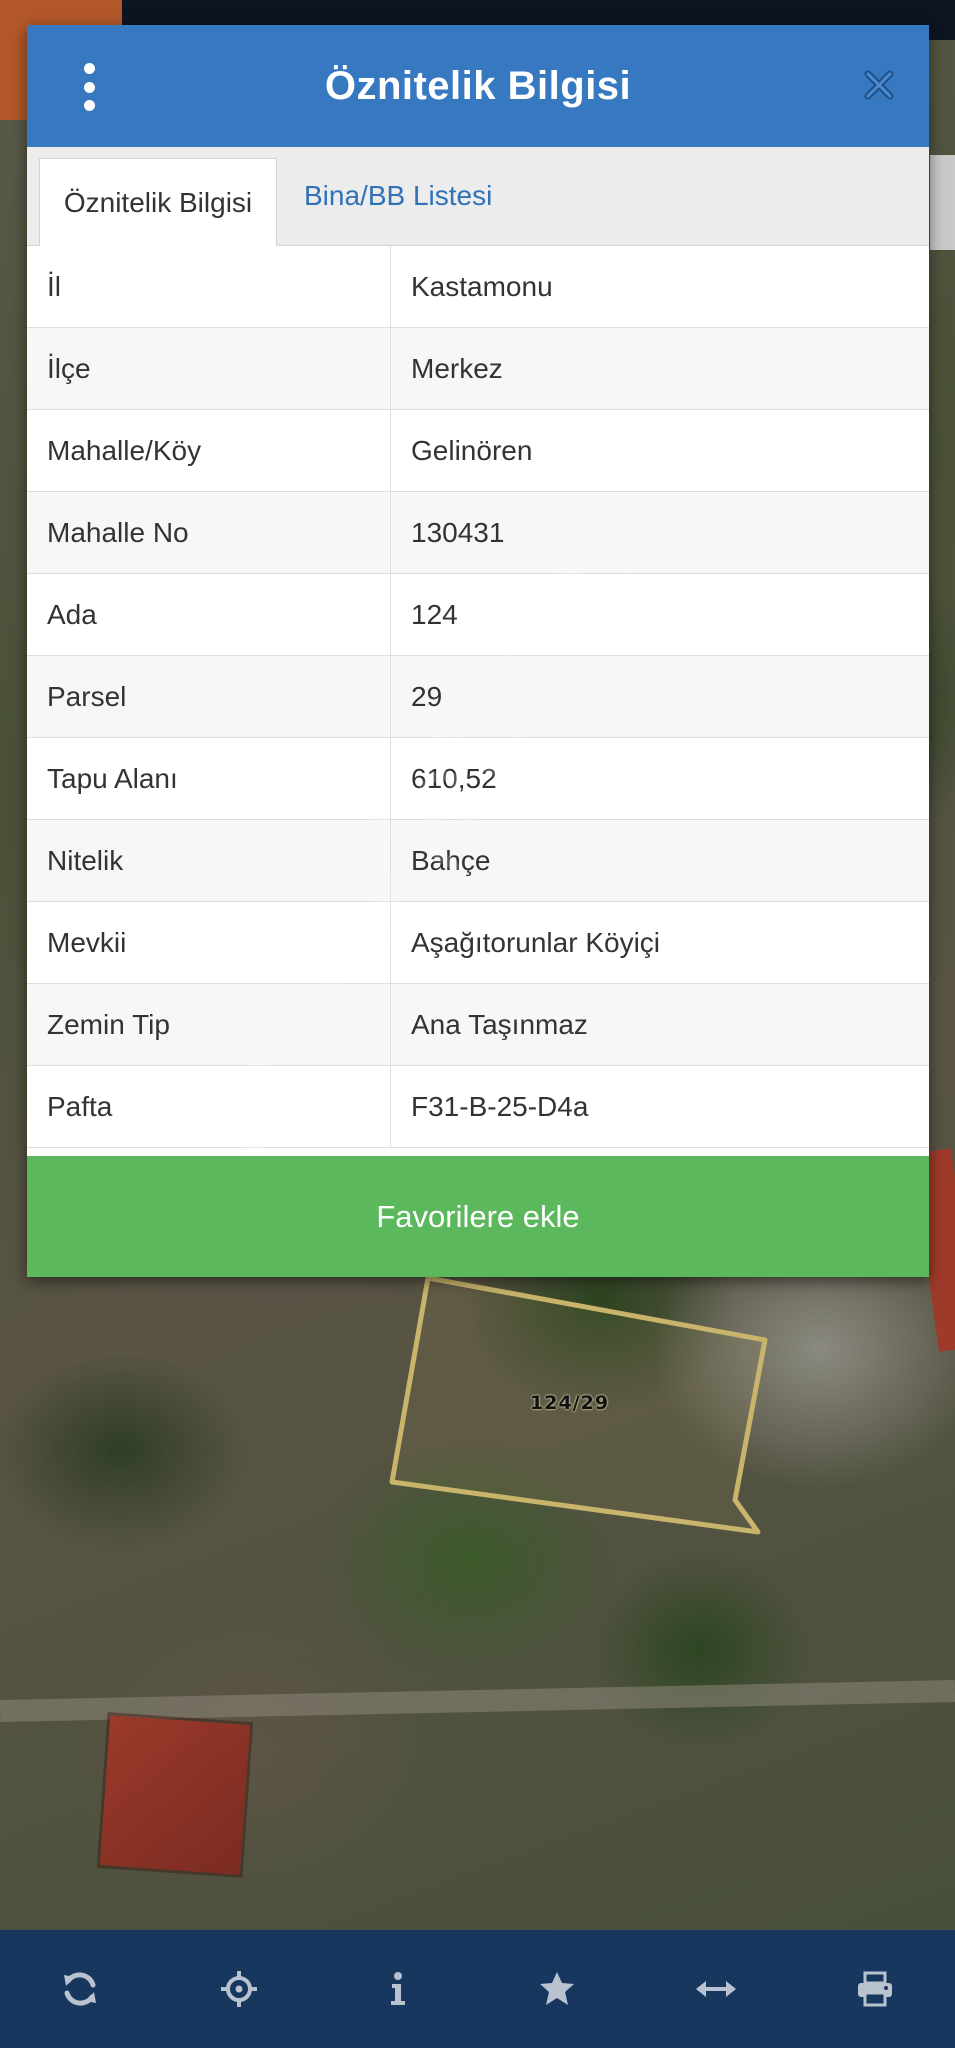 The width and height of the screenshot is (955, 2048). Describe the element at coordinates (209, 532) in the screenshot. I see `attribute-key: Mahalle No` at that location.